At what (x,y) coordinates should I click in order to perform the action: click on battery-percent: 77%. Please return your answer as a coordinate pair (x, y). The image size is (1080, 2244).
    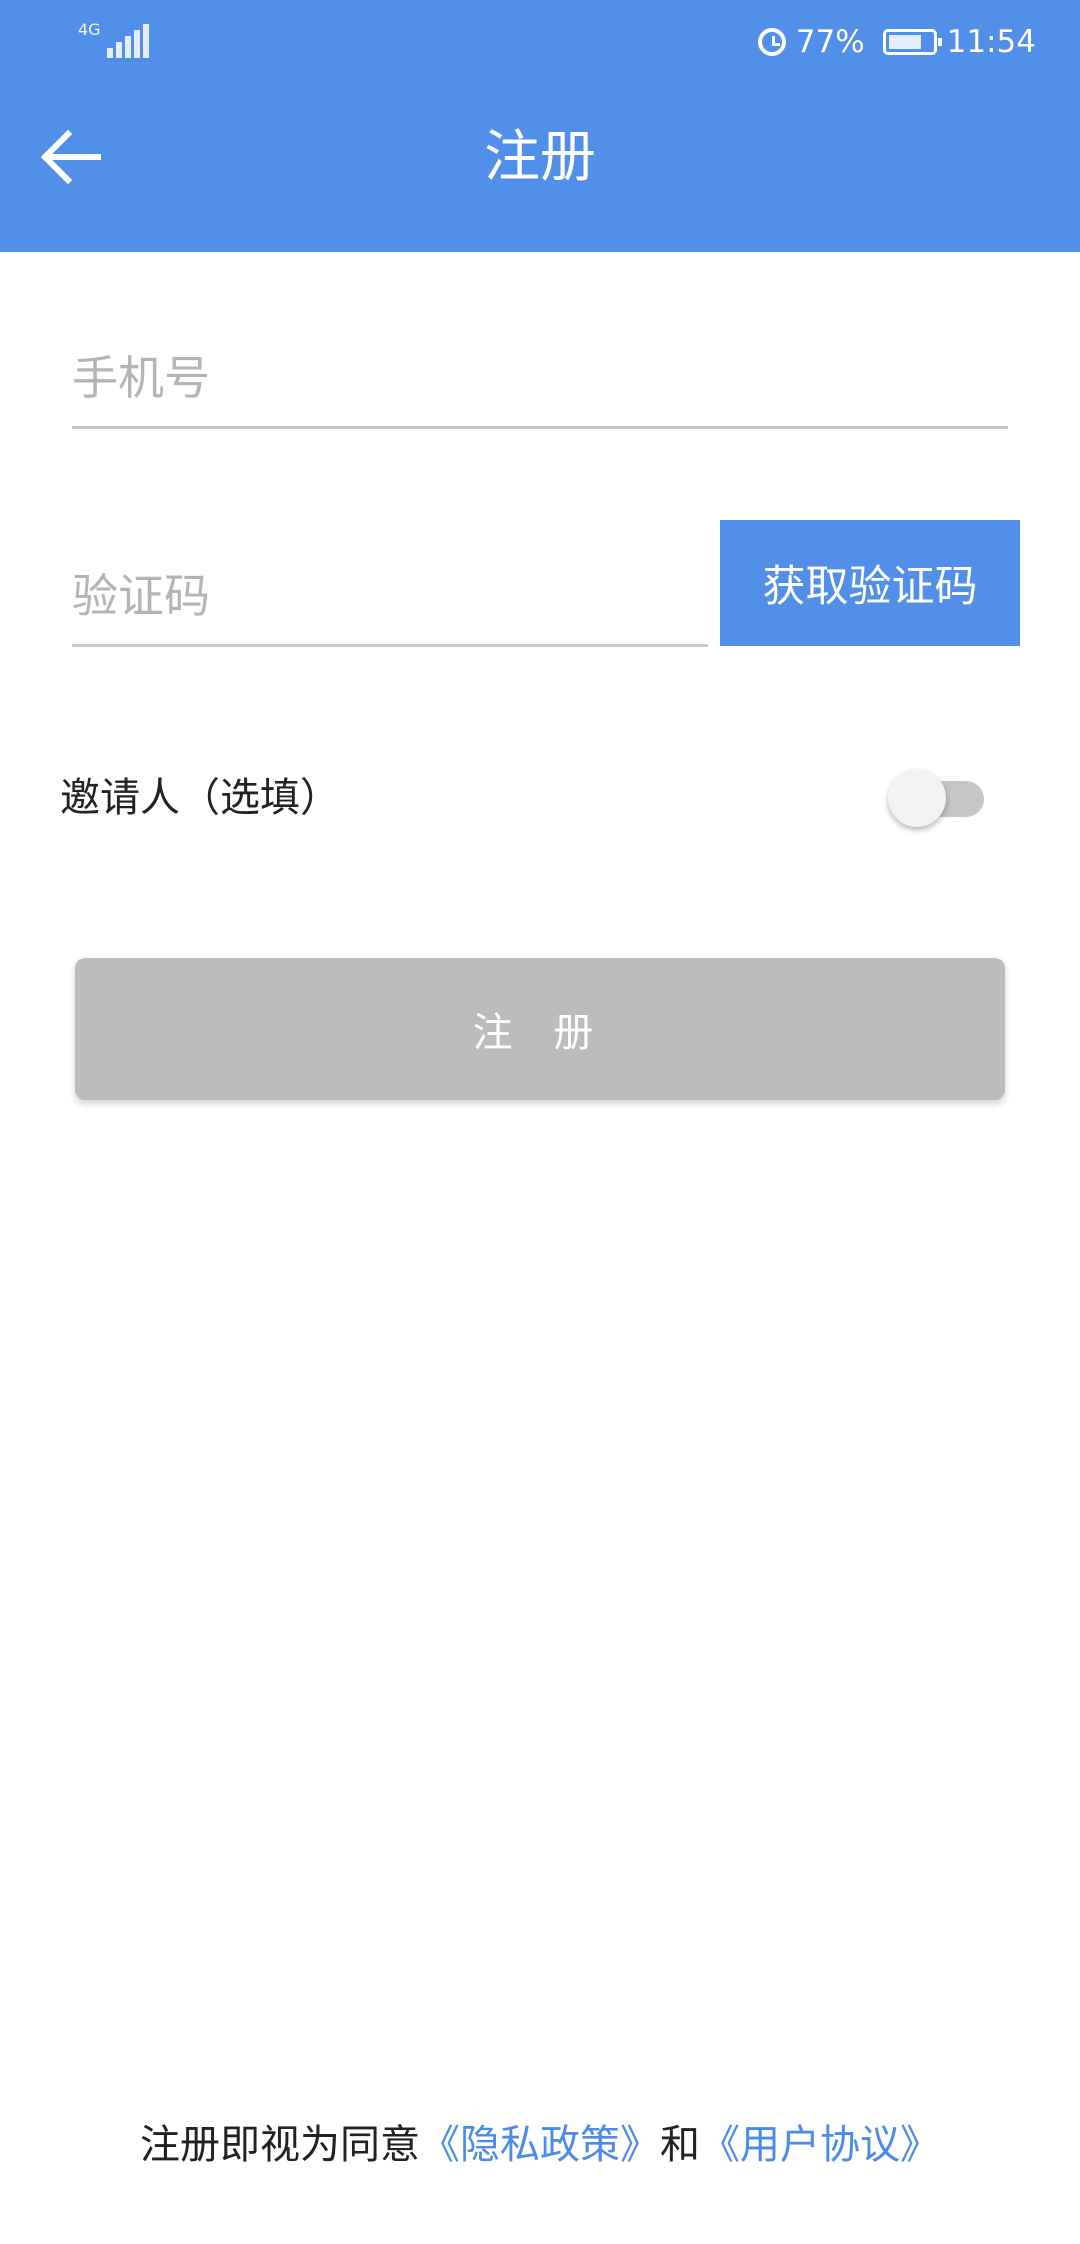
    Looking at the image, I should click on (830, 42).